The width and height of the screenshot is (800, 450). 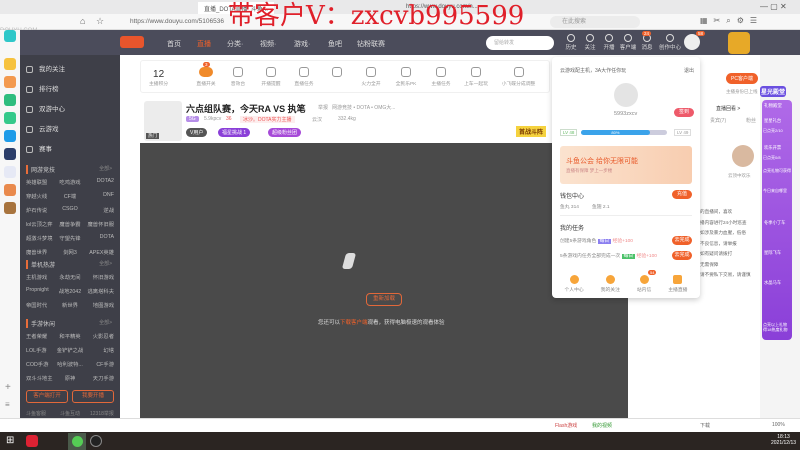 I want to click on game-link: 原神, so click(x=69, y=378).